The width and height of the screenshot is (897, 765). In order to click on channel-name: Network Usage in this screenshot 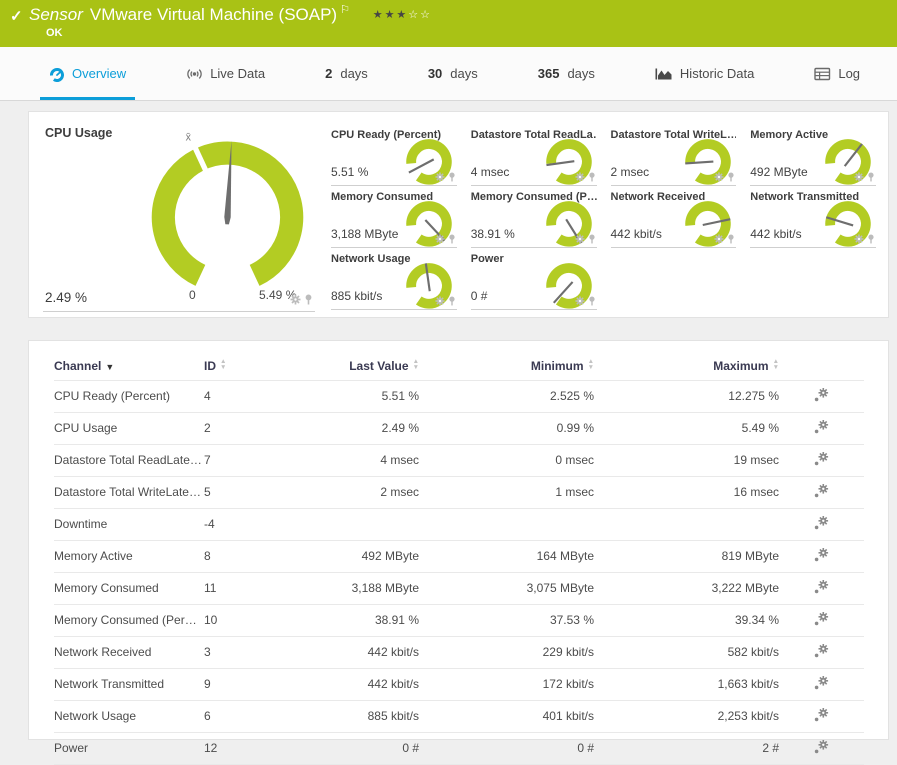, I will do `click(129, 716)`.